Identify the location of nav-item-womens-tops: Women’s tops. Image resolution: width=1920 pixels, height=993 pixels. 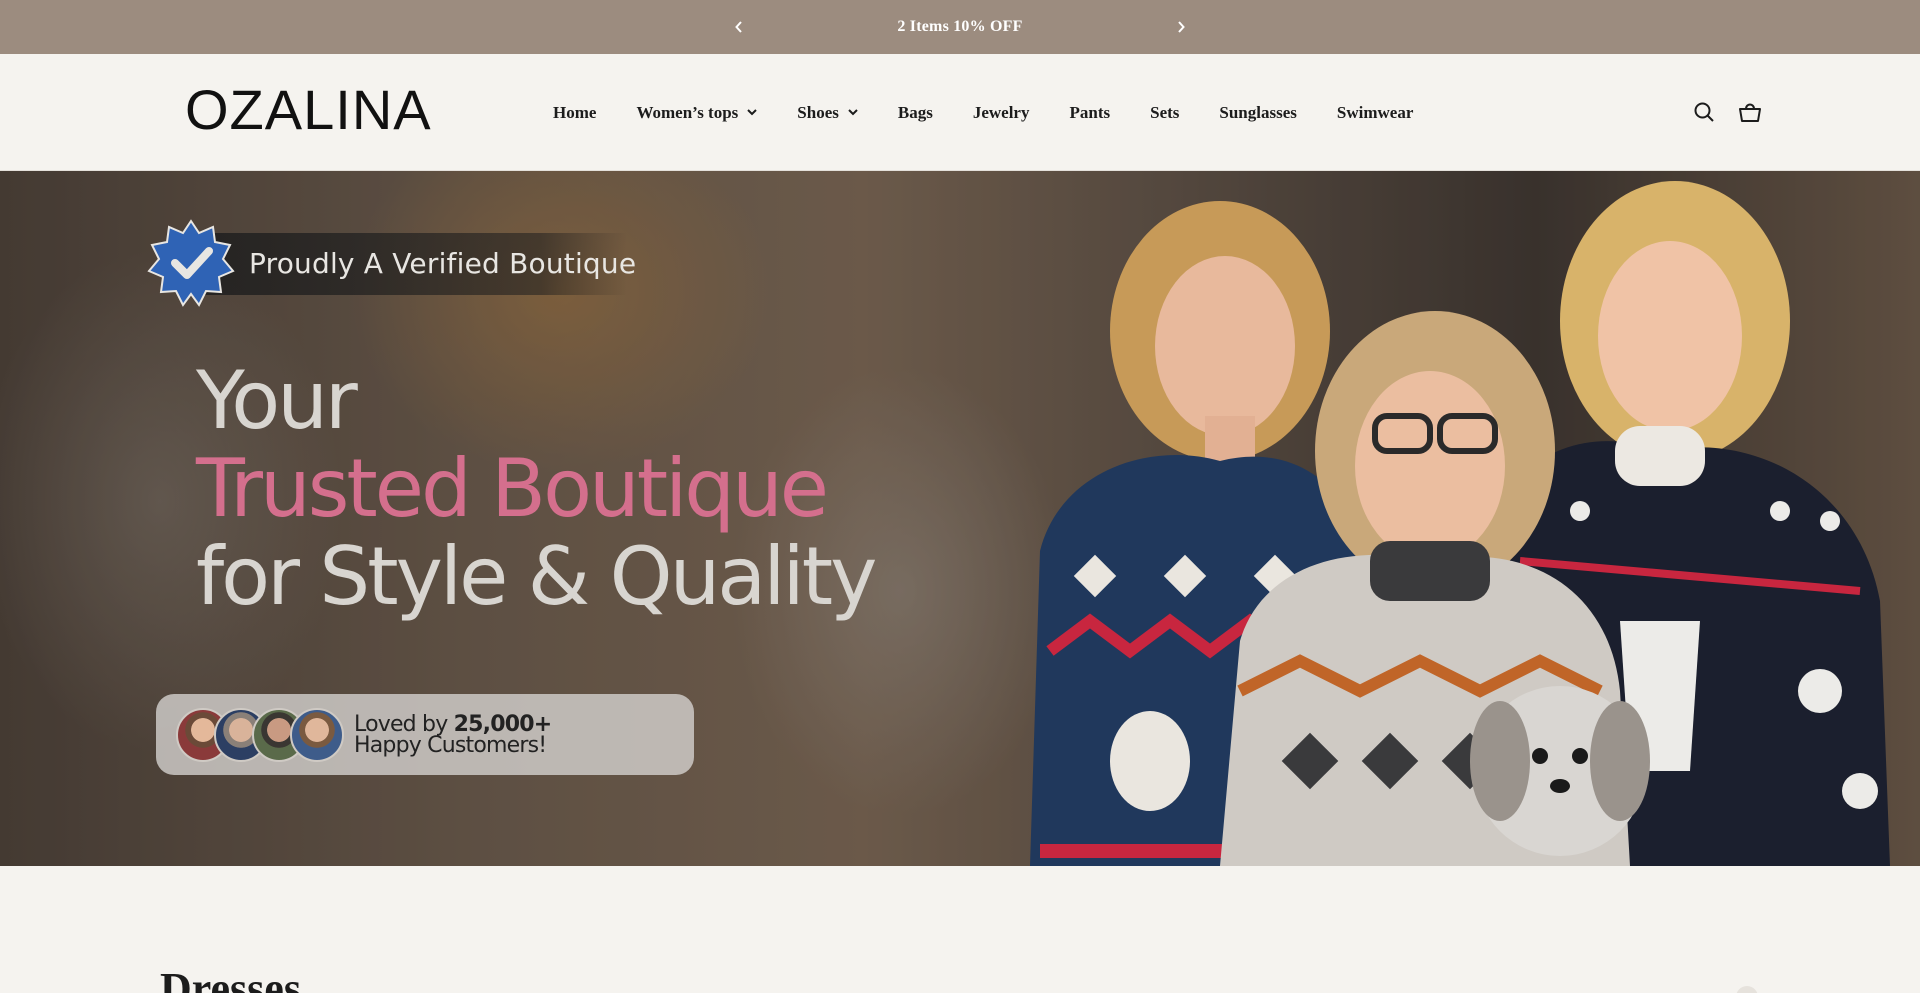
(697, 112).